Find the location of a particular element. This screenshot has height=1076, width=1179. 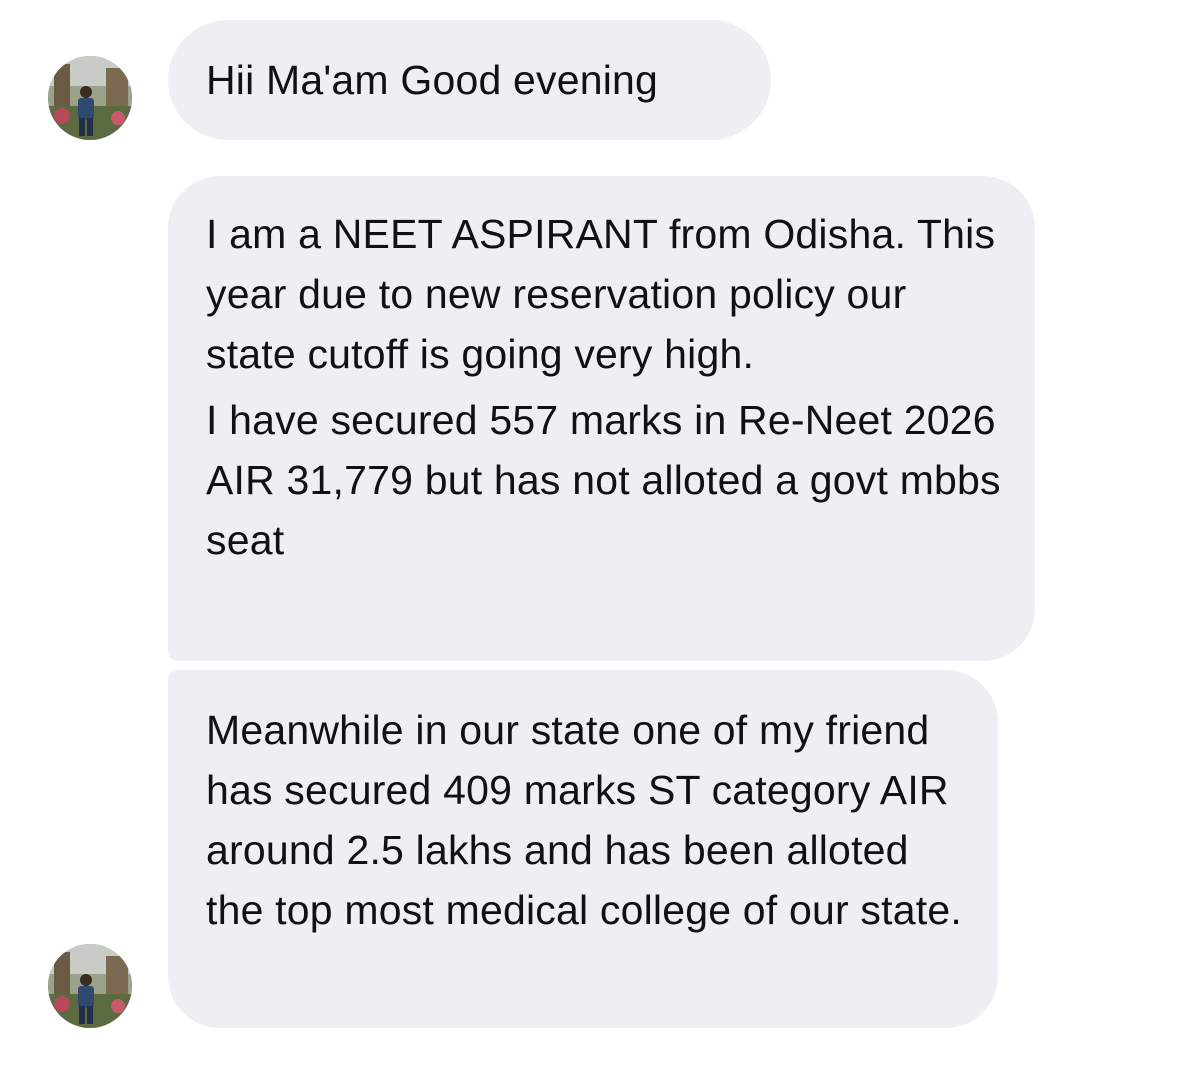

message-text: Hii Ma'am Good evening is located at coordinates (432, 80).